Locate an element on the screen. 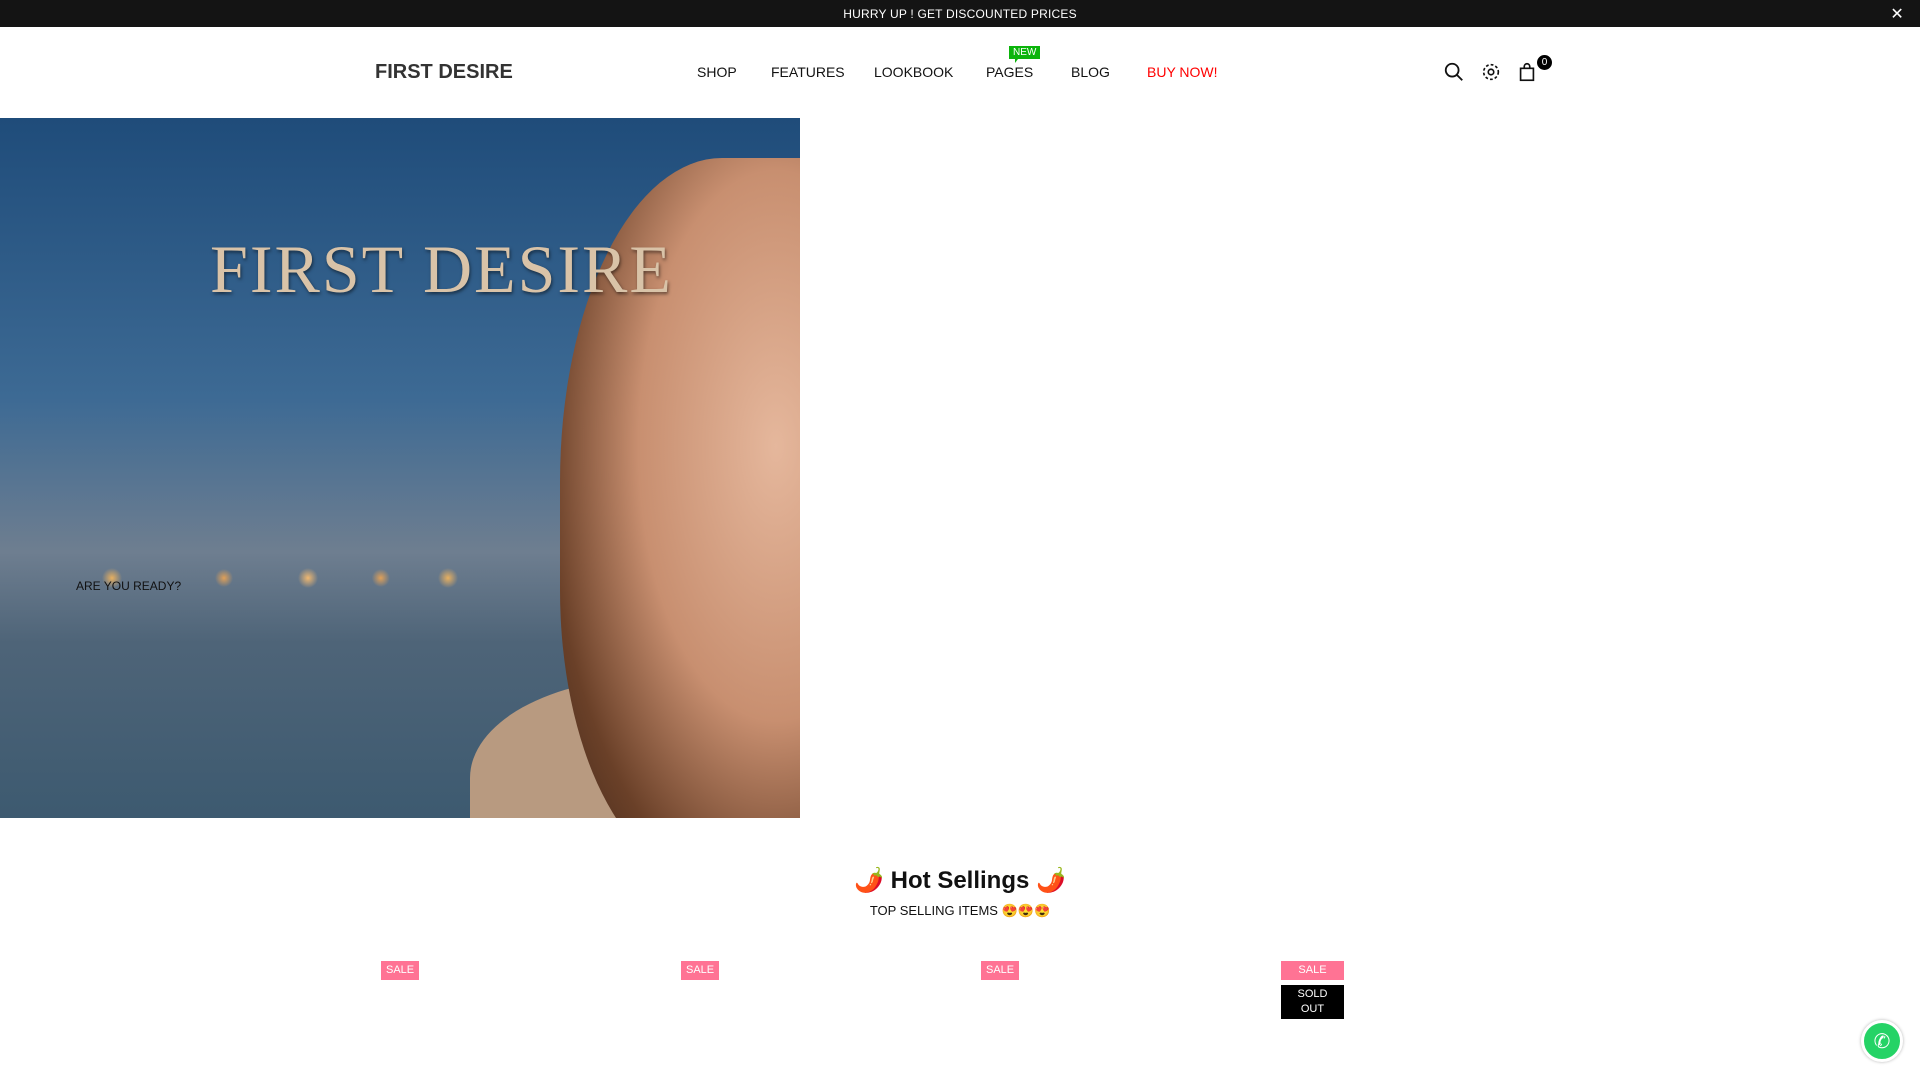 The width and height of the screenshot is (1920, 1080). nav-lookbook: LOOKBOOK is located at coordinates (913, 72).